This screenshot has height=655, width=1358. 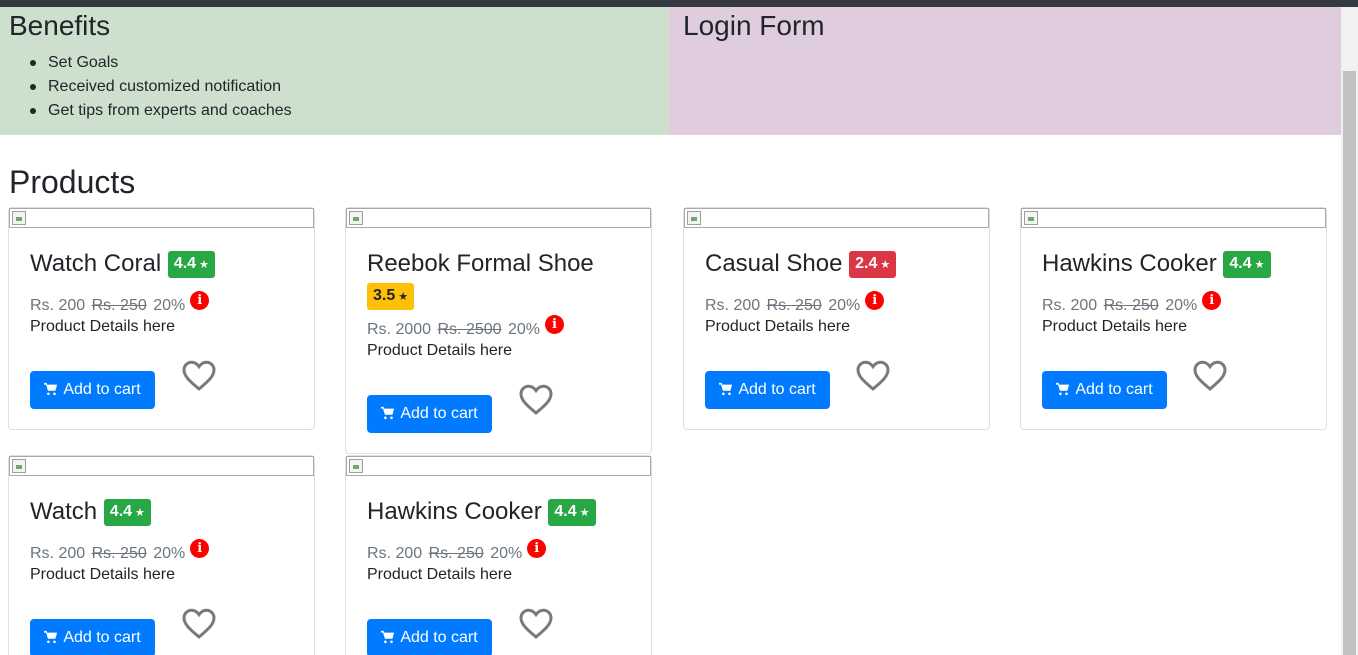 What do you see at coordinates (866, 263) in the screenshot?
I see `rating-value: 2.4` at bounding box center [866, 263].